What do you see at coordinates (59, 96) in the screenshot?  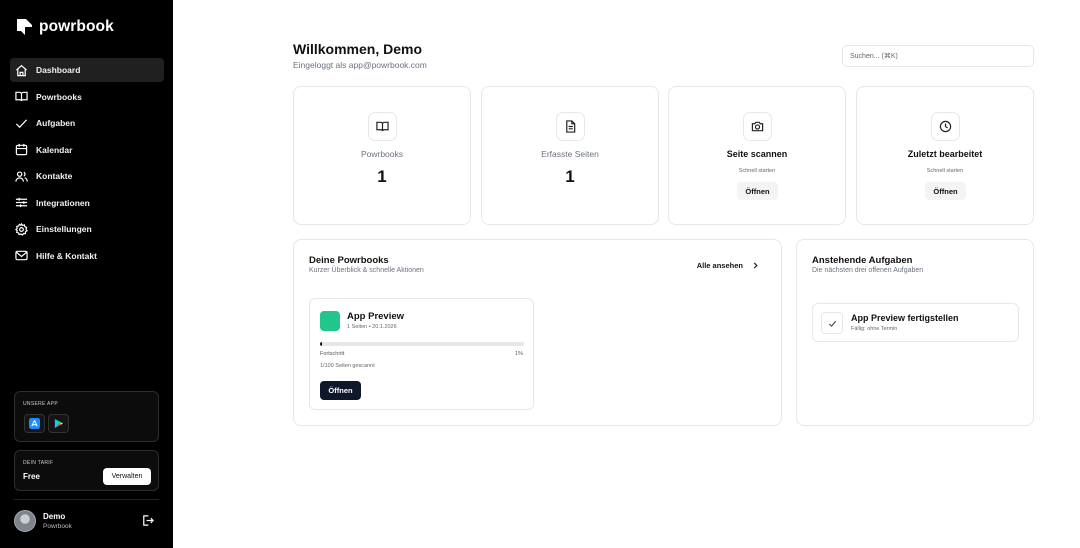 I see `sidebar-item-label: Powrbooks` at bounding box center [59, 96].